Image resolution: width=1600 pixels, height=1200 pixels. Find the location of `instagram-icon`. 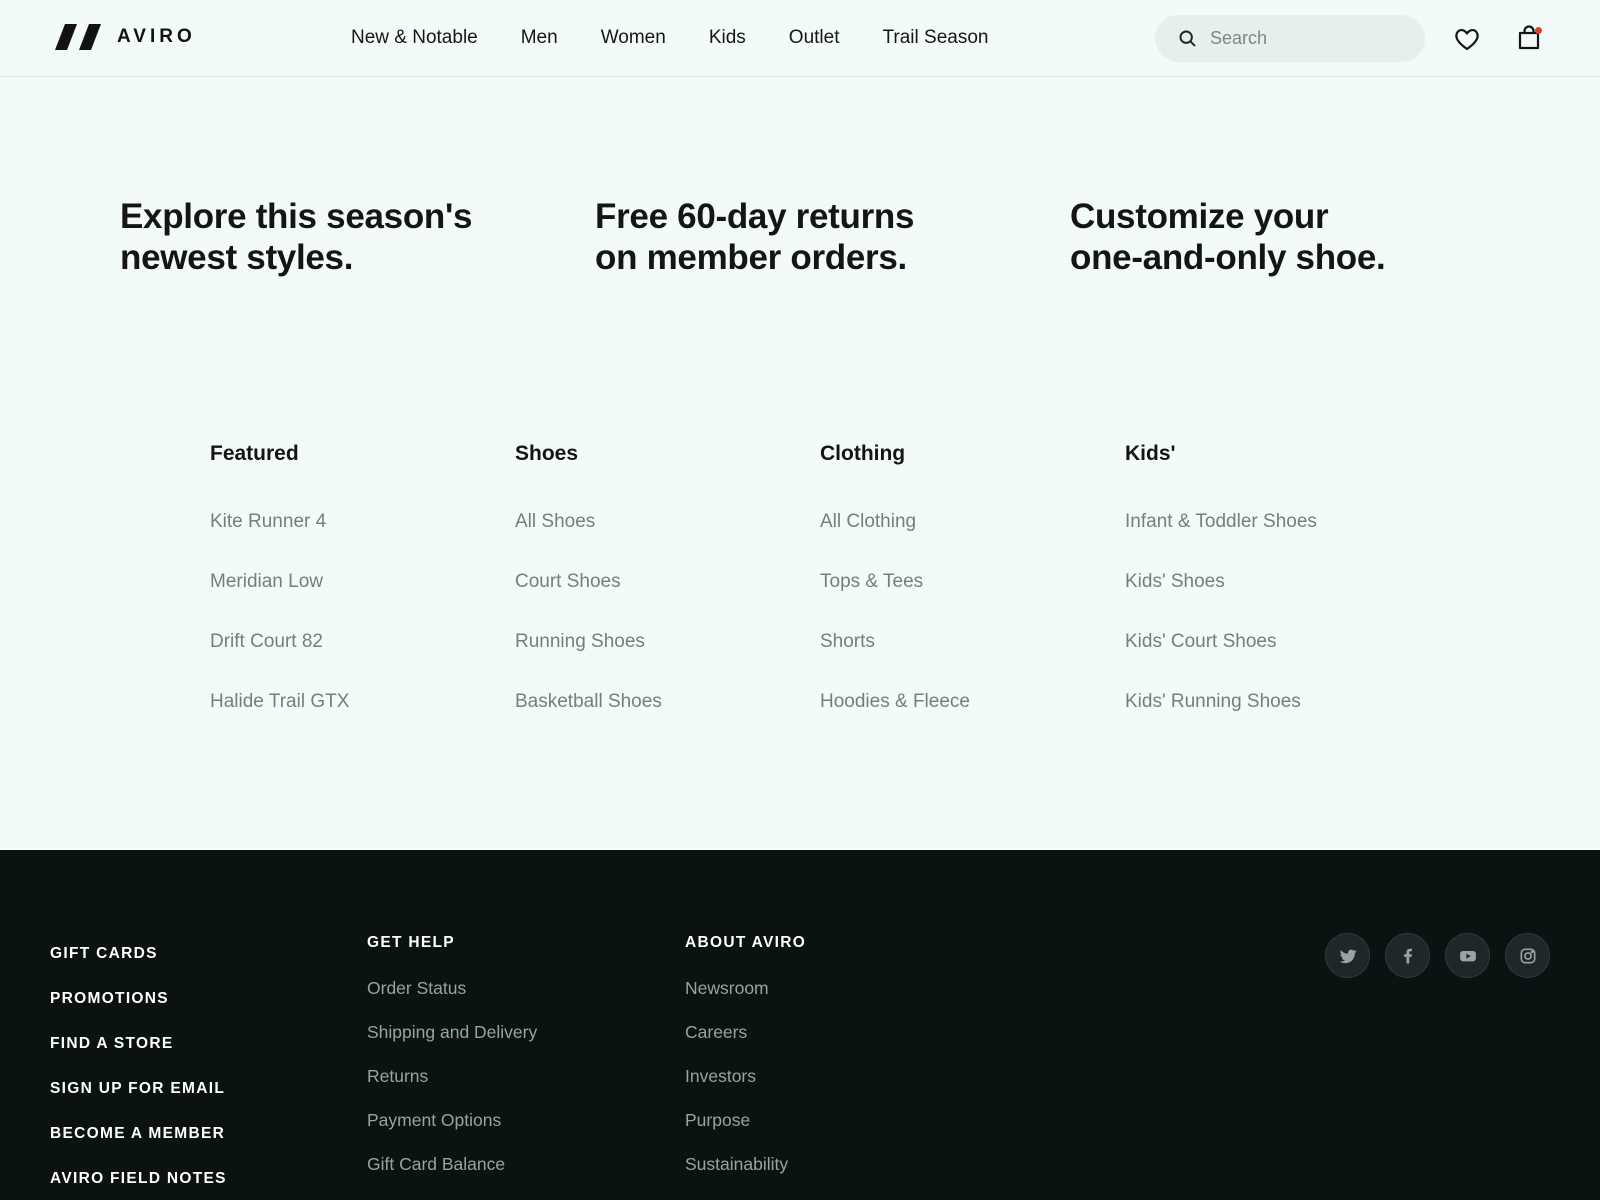

instagram-icon is located at coordinates (1527, 955).